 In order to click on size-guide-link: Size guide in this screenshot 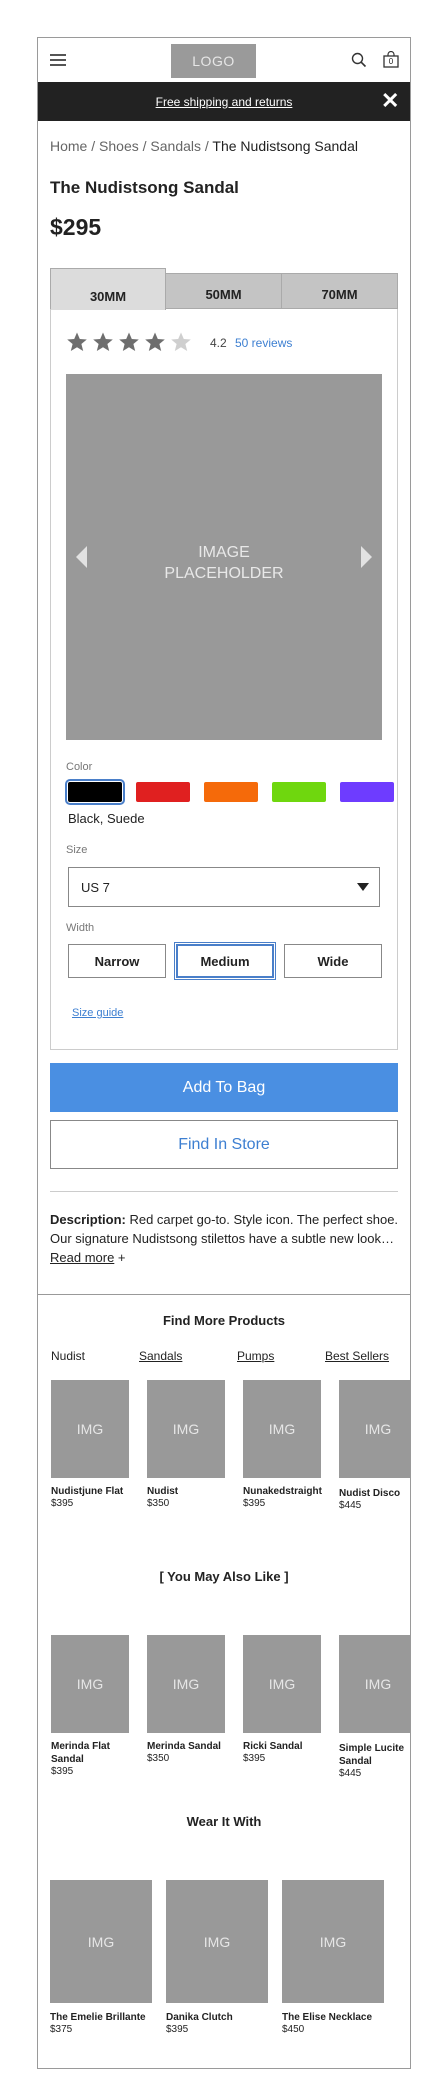, I will do `click(97, 1013)`.